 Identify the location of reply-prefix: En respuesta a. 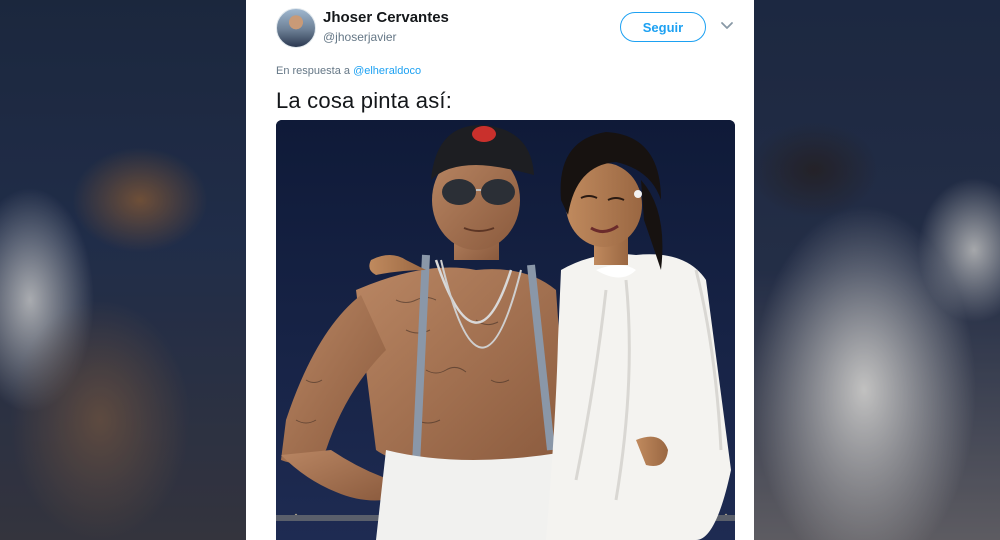
(313, 71).